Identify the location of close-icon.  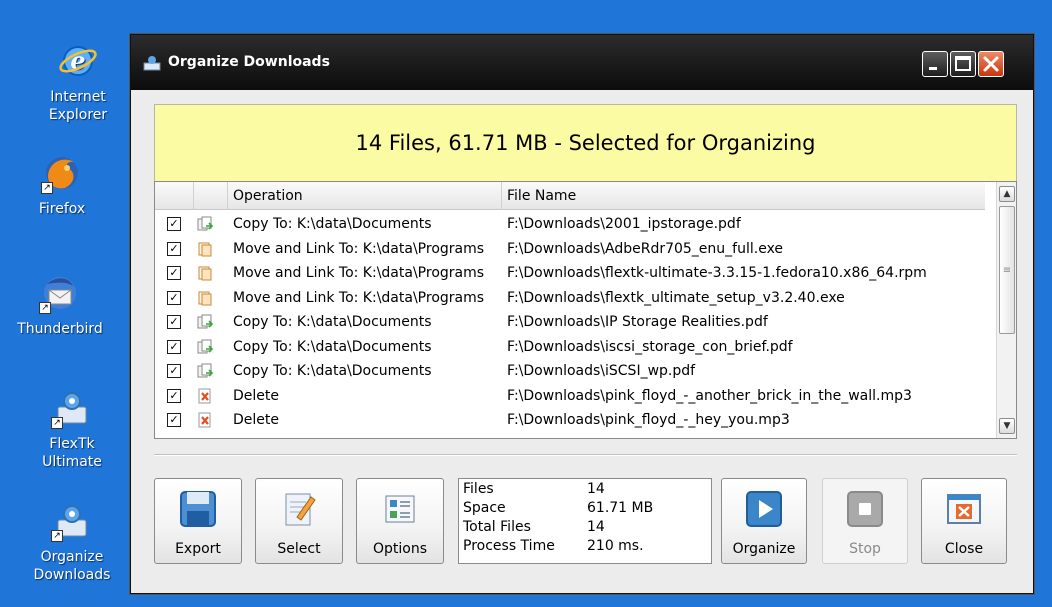
(991, 64).